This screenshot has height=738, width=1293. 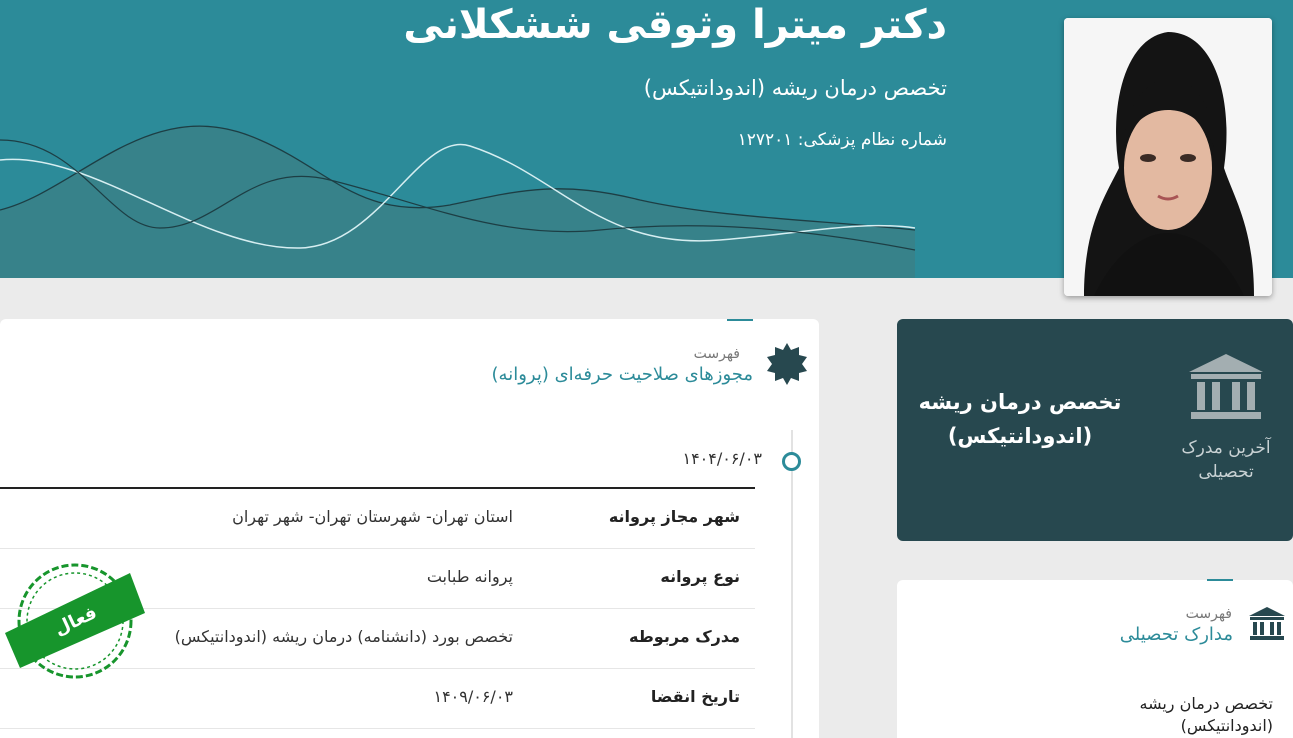 What do you see at coordinates (1226, 460) in the screenshot?
I see `latest-degree-label: آخرین مدرک تحصیلی` at bounding box center [1226, 460].